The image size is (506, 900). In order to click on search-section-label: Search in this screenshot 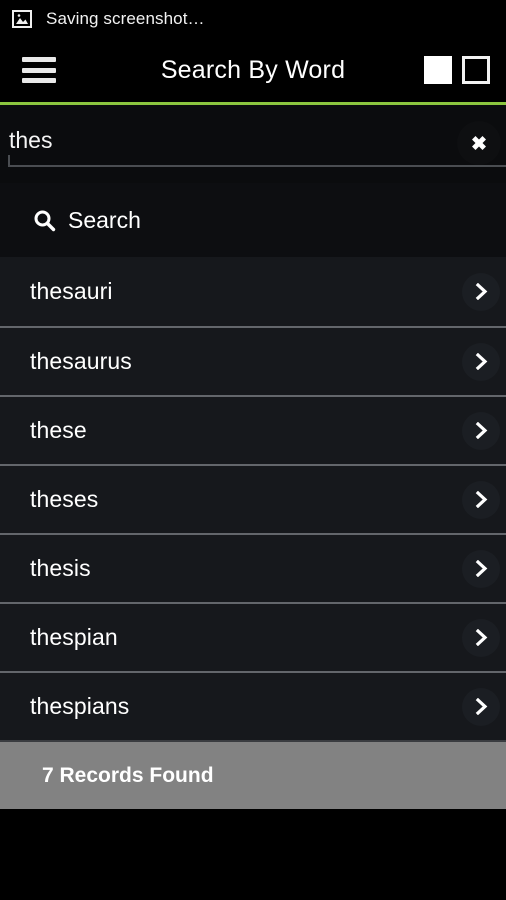, I will do `click(104, 219)`.